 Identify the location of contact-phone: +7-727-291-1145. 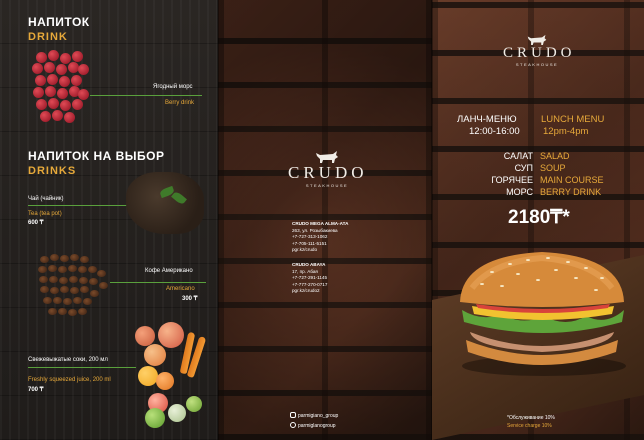
(310, 278).